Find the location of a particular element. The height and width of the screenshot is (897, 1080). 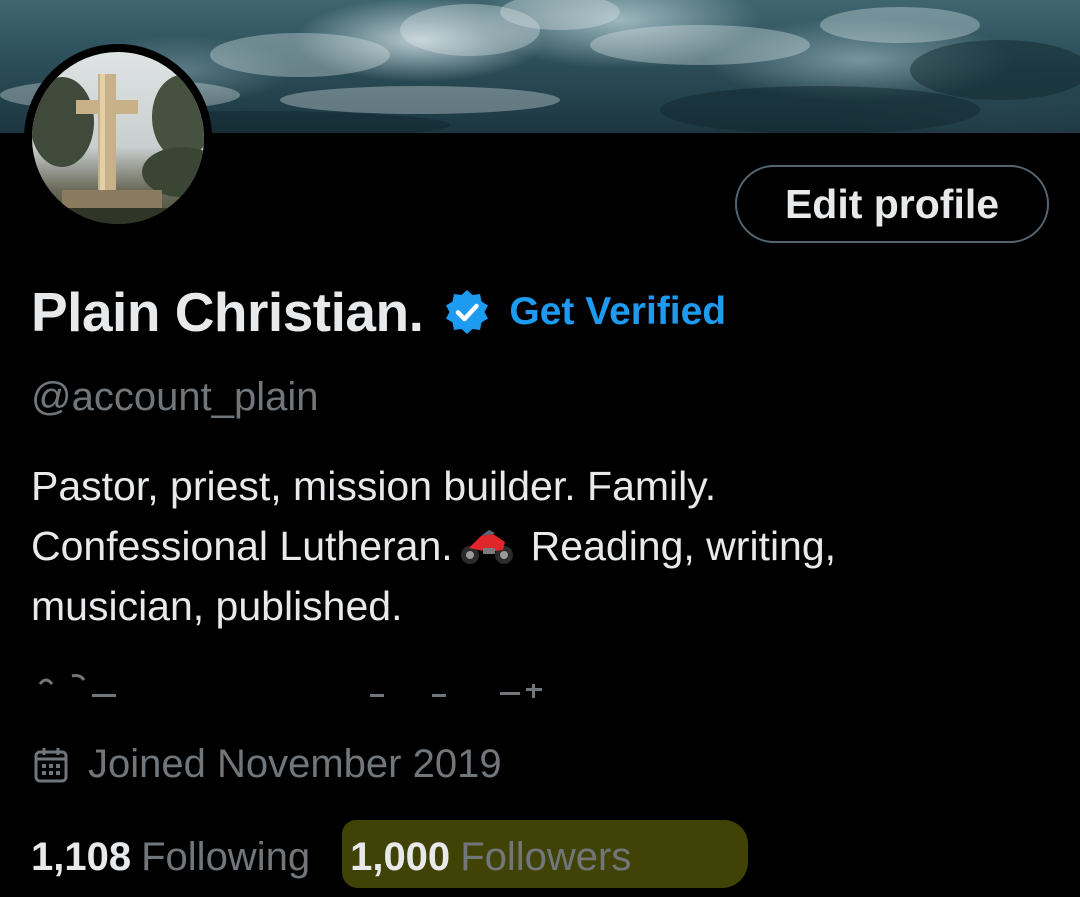

motorcycle-icon is located at coordinates (486, 547).